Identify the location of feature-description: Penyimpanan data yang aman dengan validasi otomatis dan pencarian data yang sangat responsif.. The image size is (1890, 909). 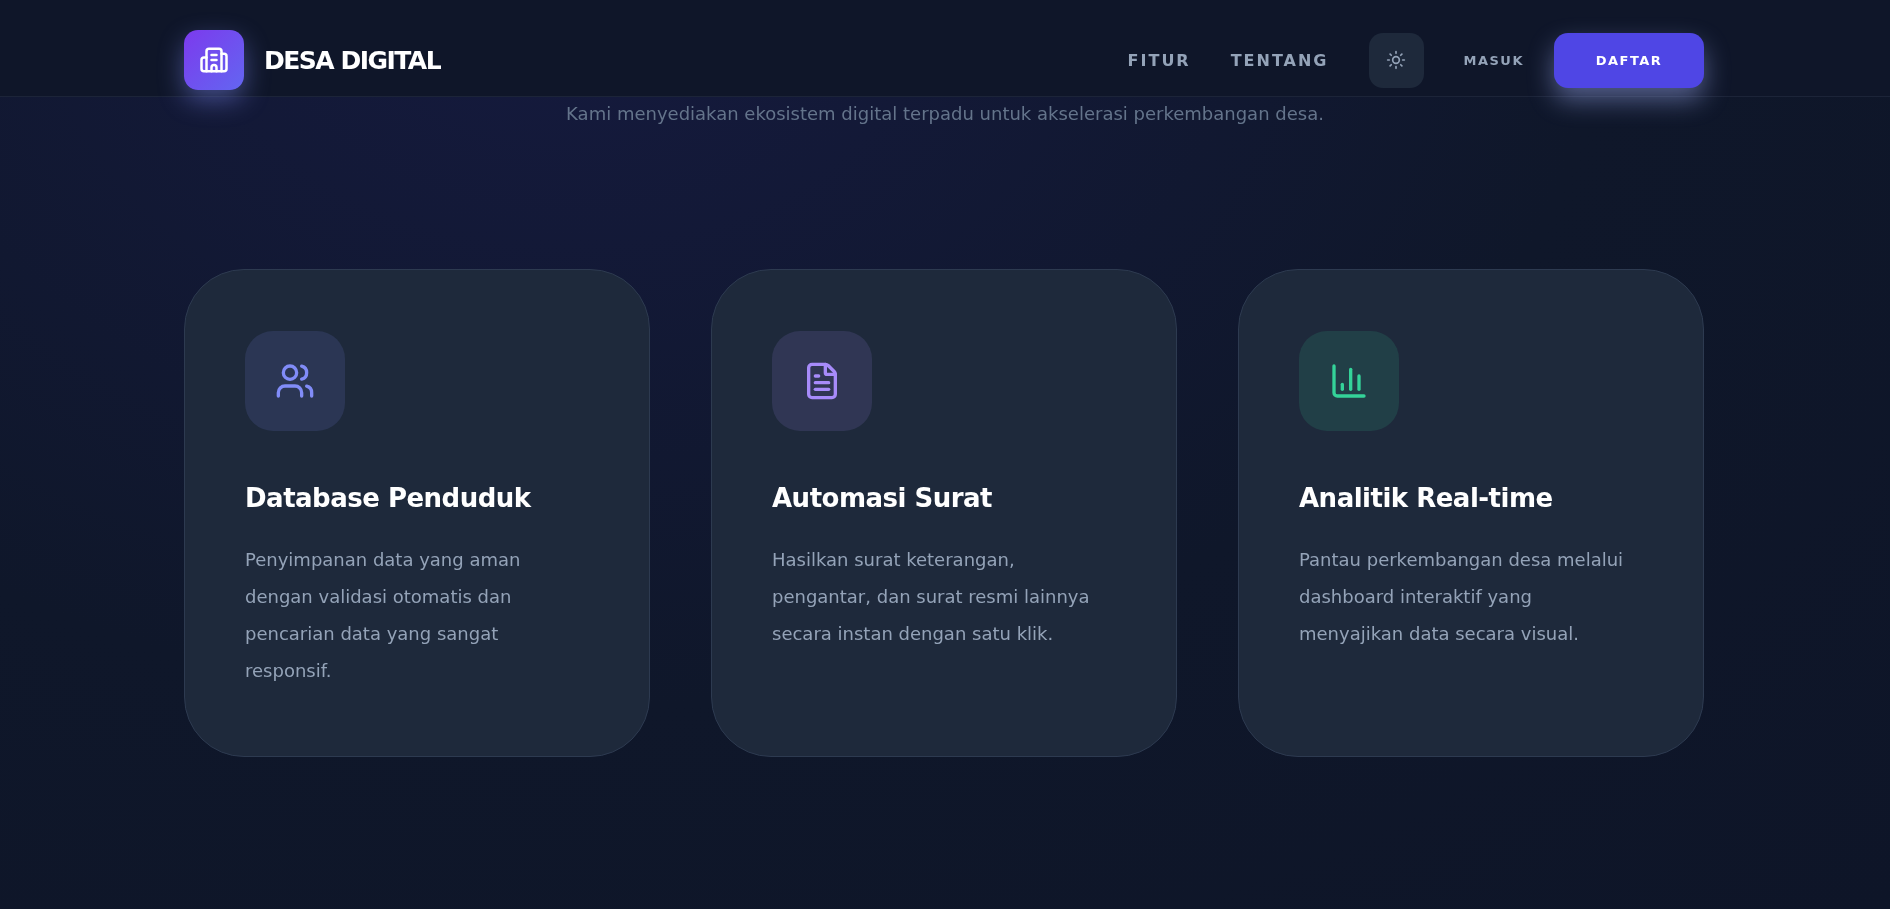
(383, 615).